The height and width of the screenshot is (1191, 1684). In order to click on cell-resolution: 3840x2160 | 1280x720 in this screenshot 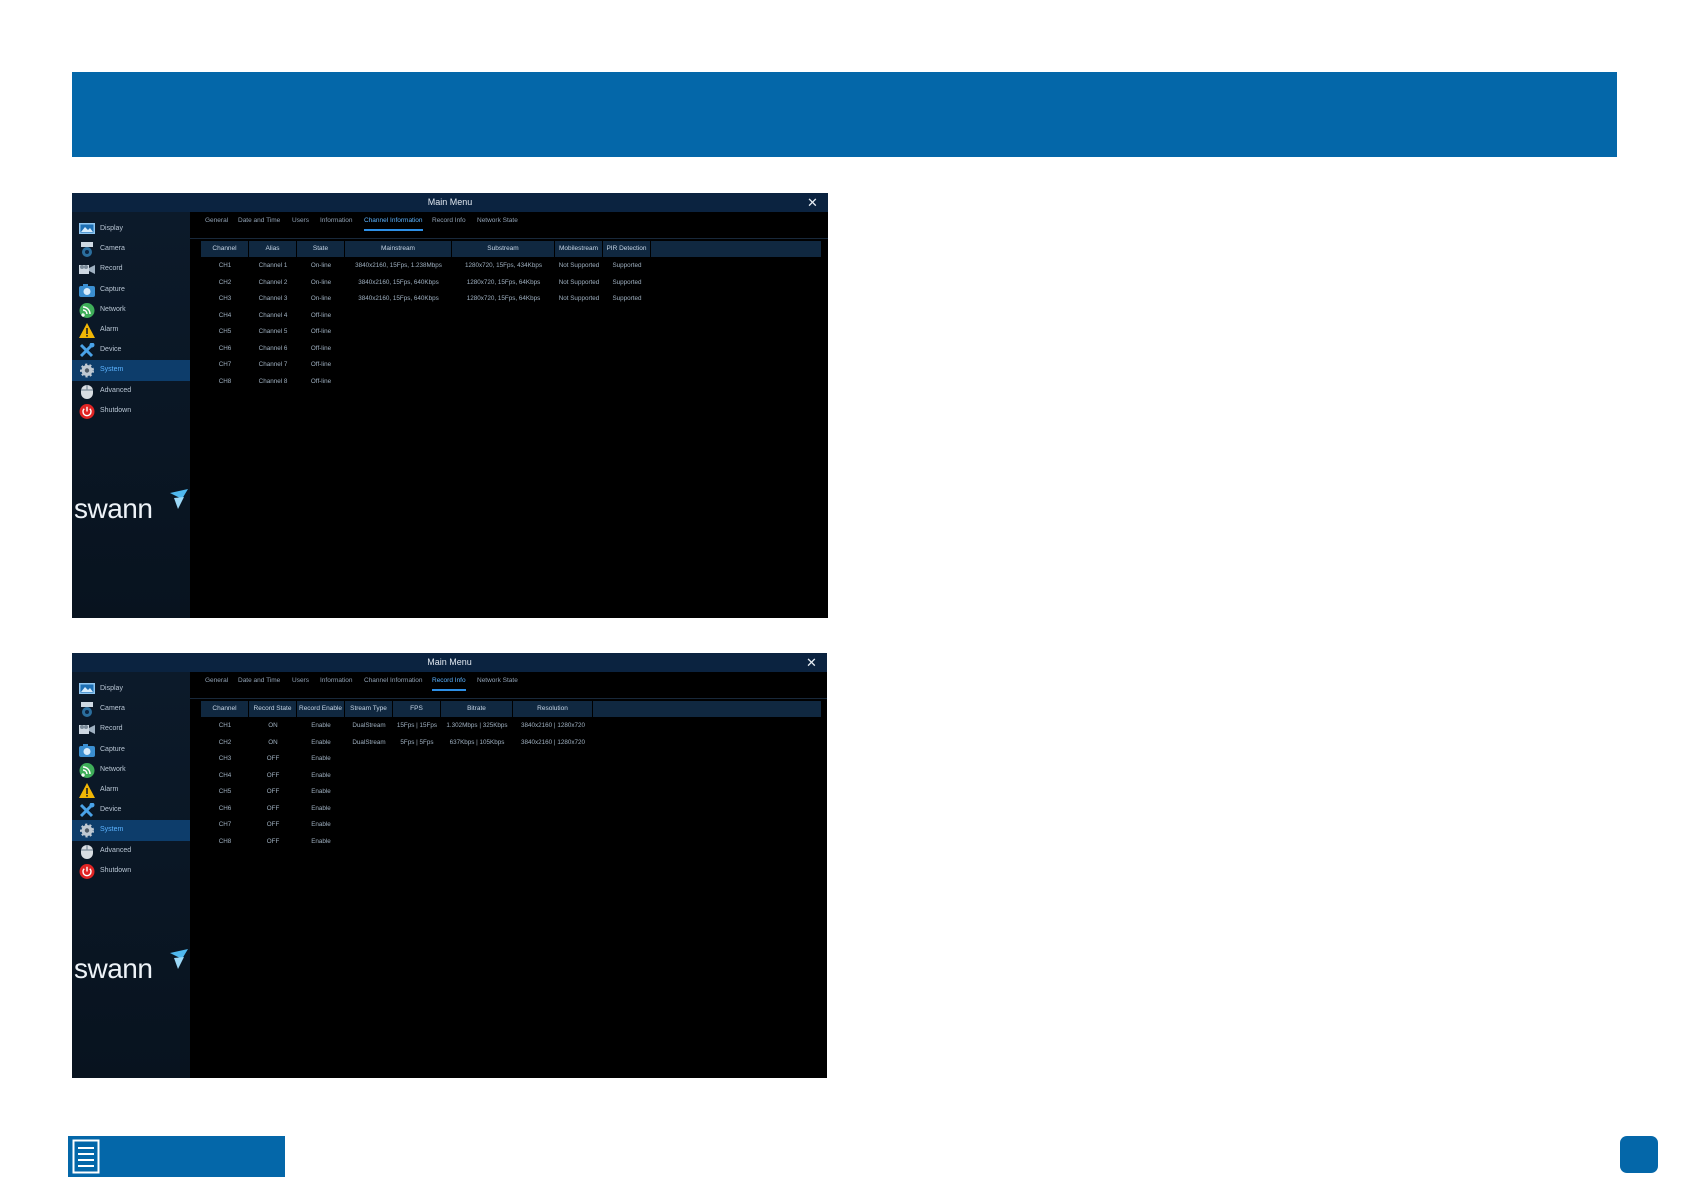, I will do `click(553, 725)`.